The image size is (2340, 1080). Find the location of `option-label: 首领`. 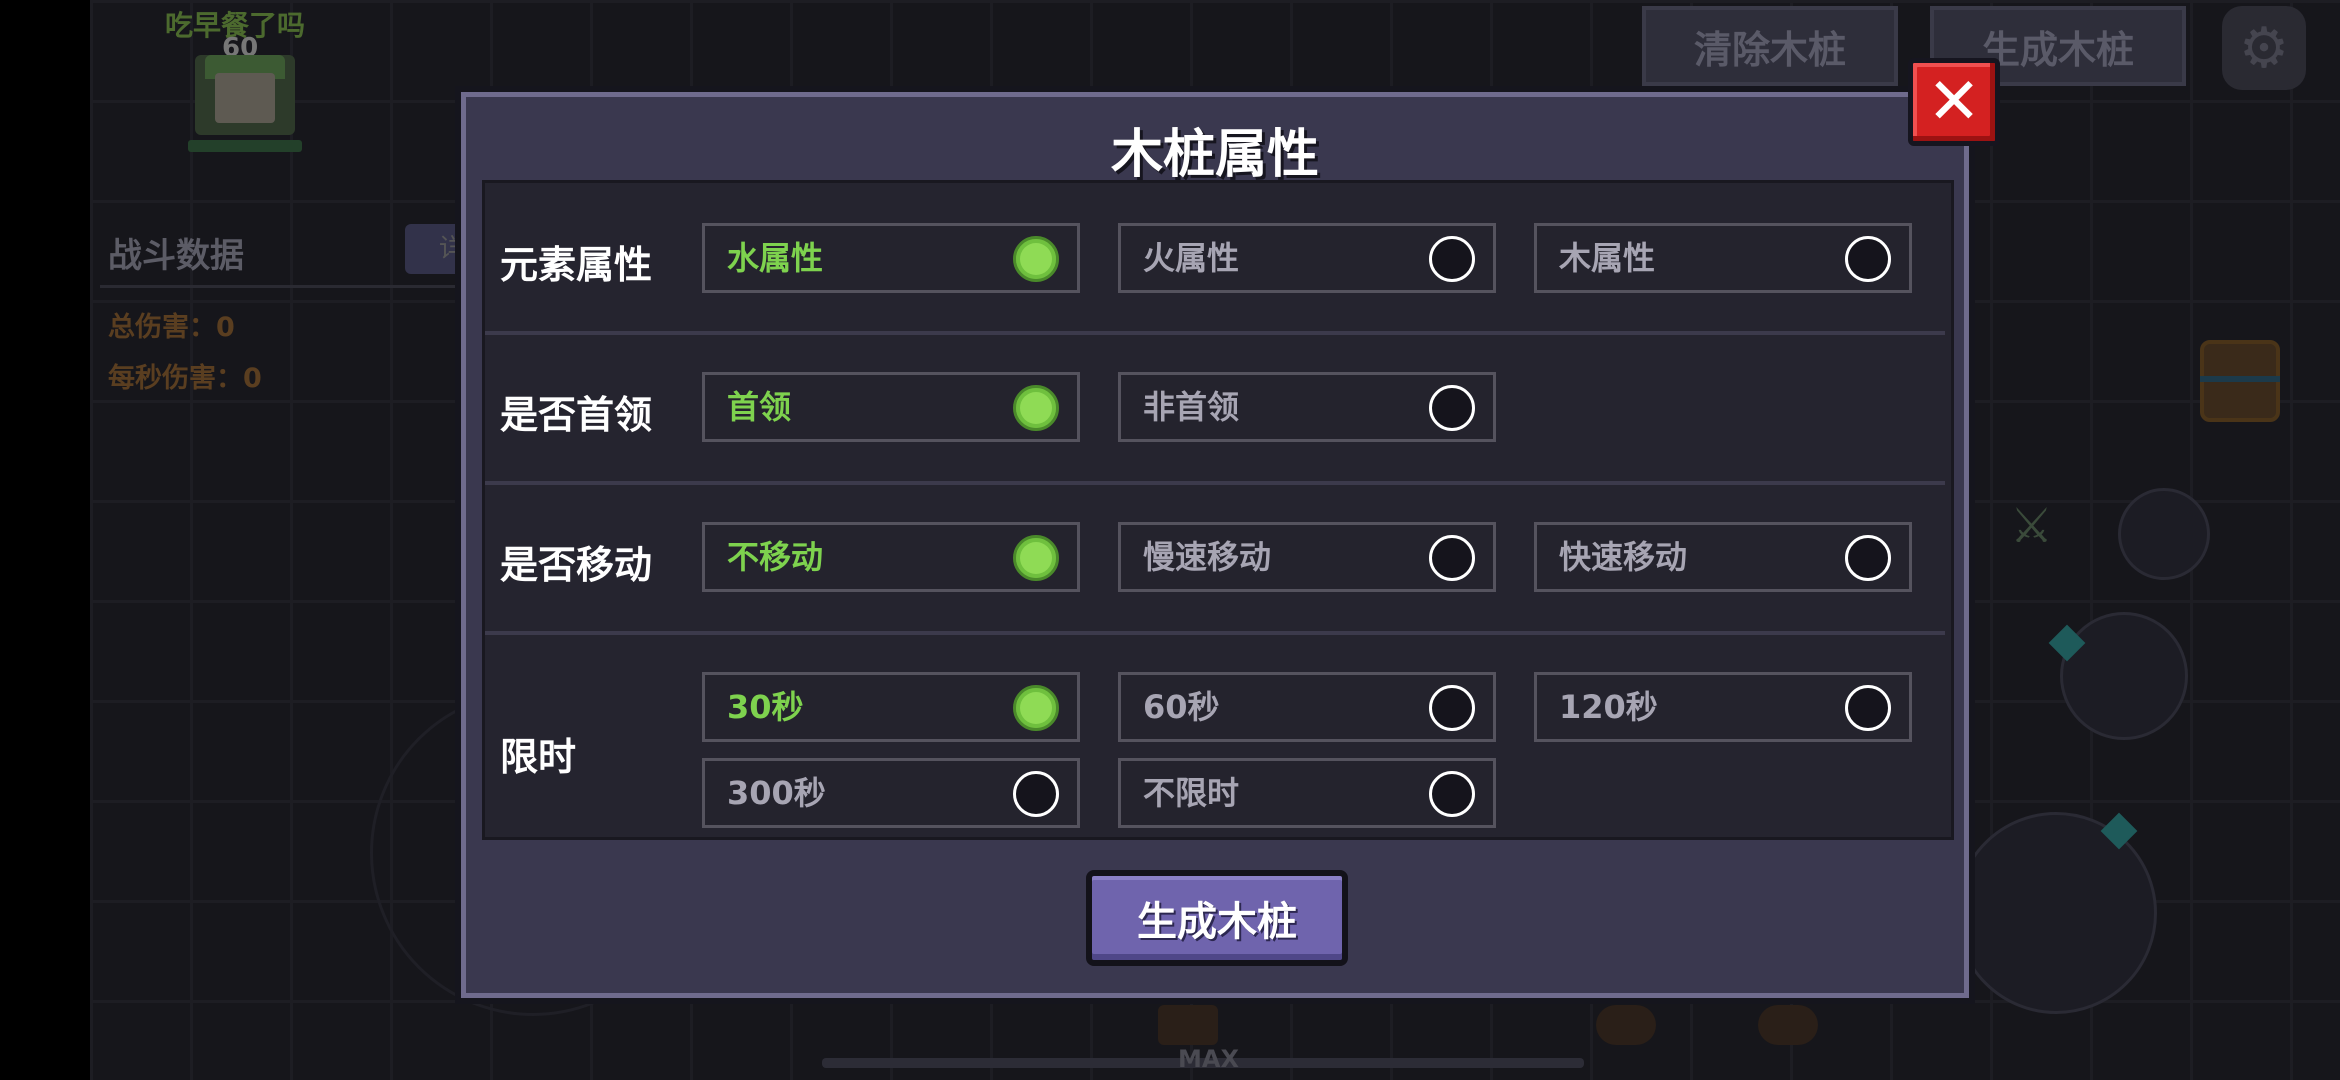

option-label: 首领 is located at coordinates (759, 407).